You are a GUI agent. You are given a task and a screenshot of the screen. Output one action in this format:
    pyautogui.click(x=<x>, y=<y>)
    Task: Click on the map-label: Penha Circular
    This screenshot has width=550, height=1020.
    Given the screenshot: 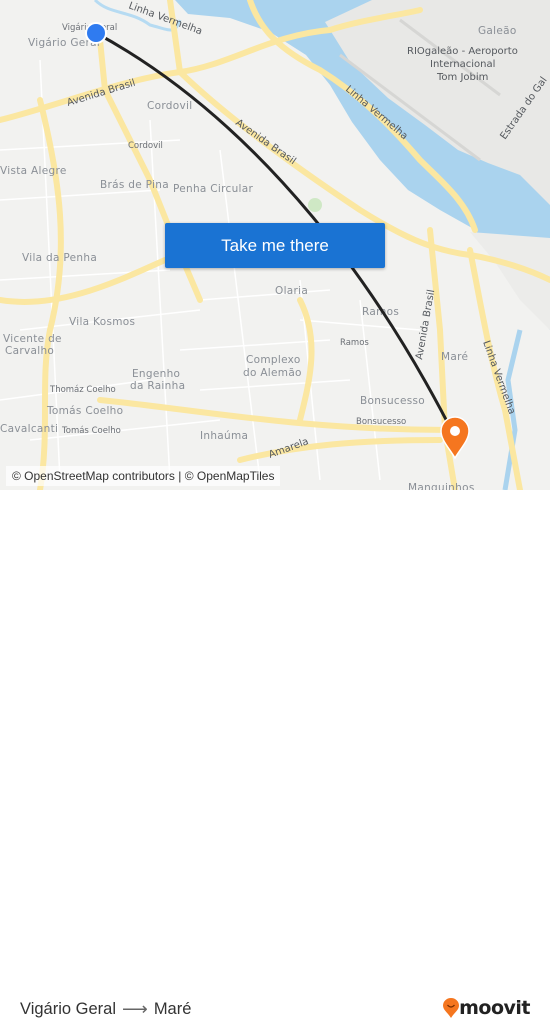 What is the action you would take?
    pyautogui.click(x=213, y=189)
    